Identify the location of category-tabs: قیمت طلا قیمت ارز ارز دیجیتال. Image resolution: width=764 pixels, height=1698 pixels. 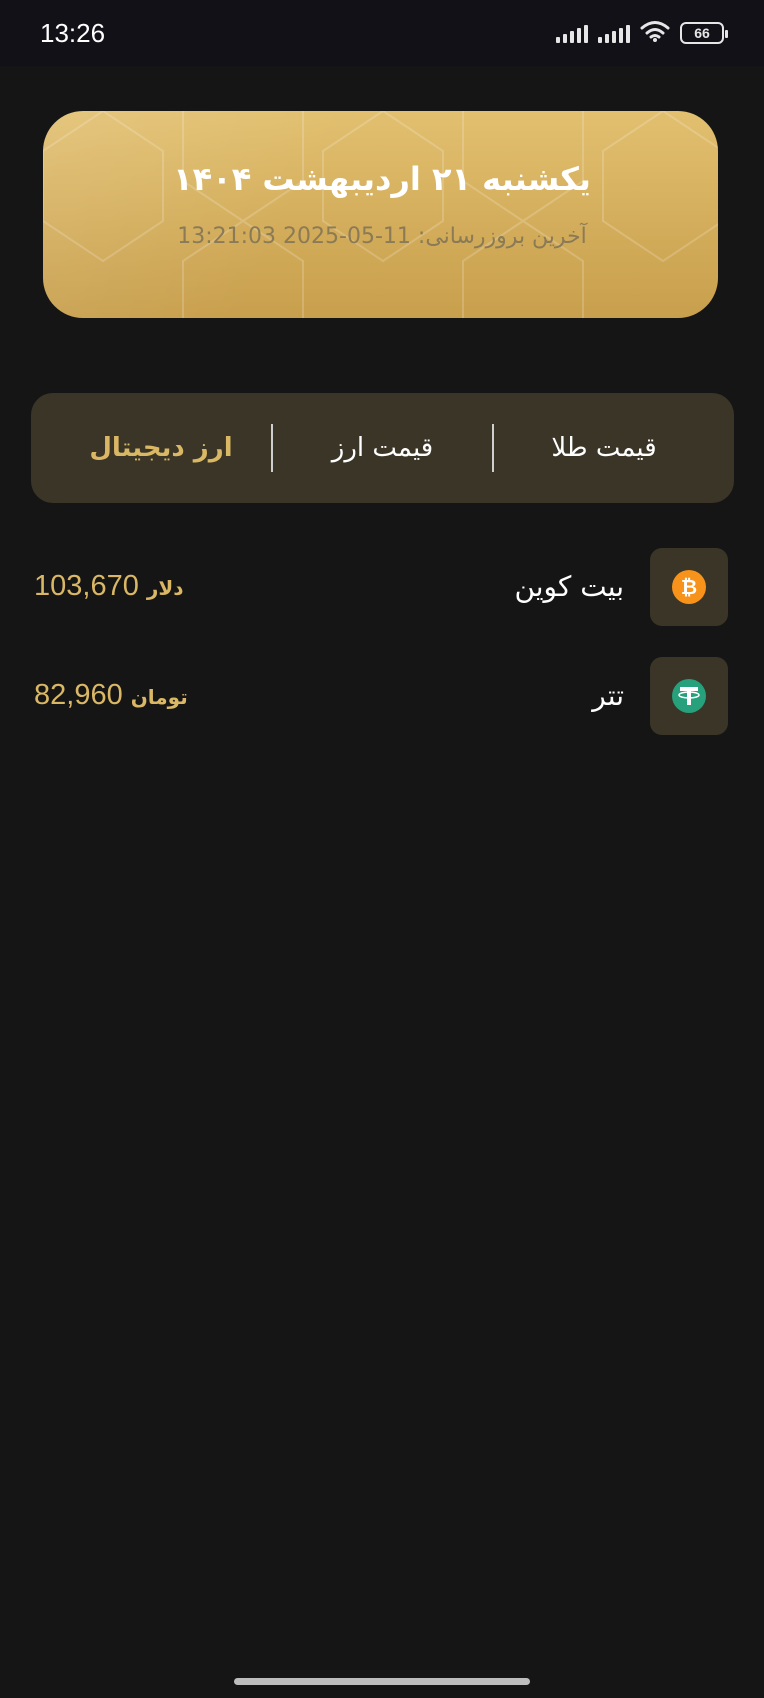
(382, 448).